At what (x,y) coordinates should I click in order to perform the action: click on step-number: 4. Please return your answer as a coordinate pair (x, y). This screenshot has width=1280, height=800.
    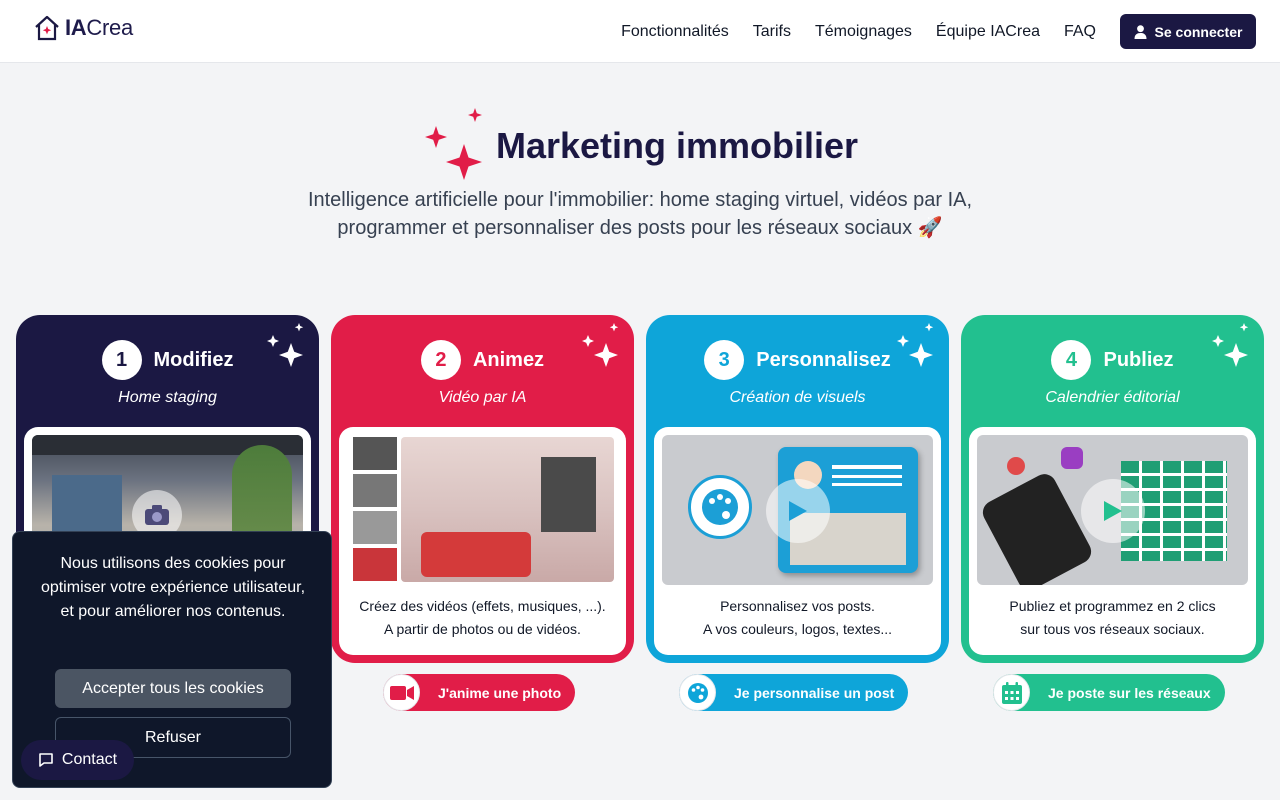
    Looking at the image, I should click on (1071, 360).